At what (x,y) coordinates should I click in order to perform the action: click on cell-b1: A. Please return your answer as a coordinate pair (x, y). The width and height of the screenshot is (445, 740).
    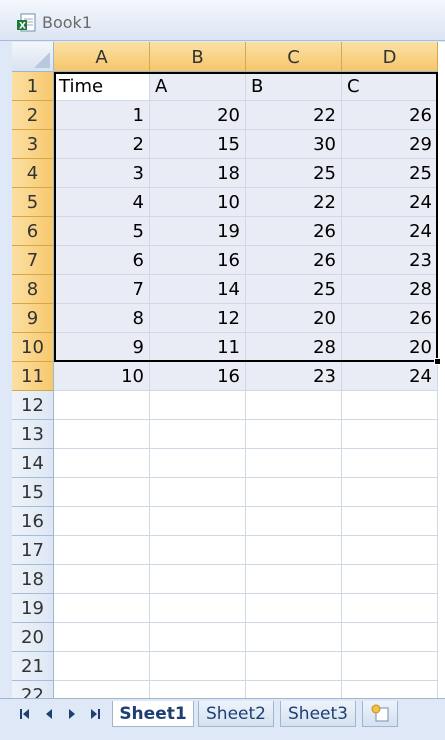
    Looking at the image, I should click on (198, 86).